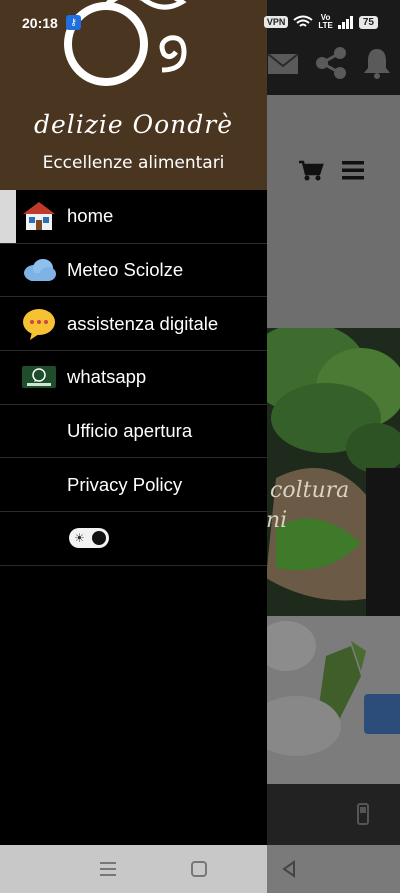 This screenshot has height=893, width=400. I want to click on mail-icon, so click(283, 63).